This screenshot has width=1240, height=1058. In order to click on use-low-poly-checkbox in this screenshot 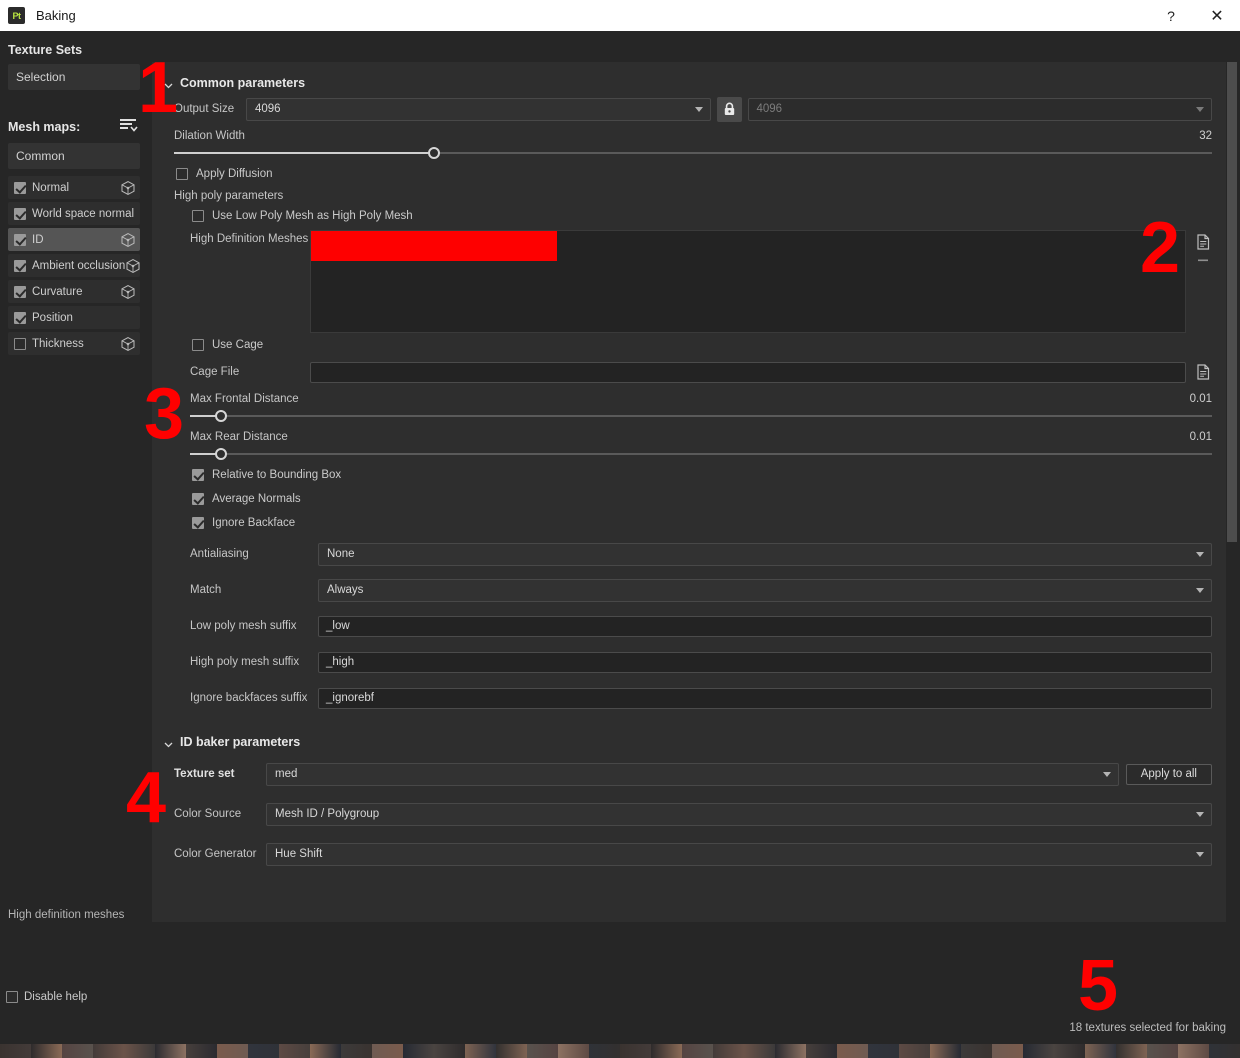, I will do `click(198, 216)`.